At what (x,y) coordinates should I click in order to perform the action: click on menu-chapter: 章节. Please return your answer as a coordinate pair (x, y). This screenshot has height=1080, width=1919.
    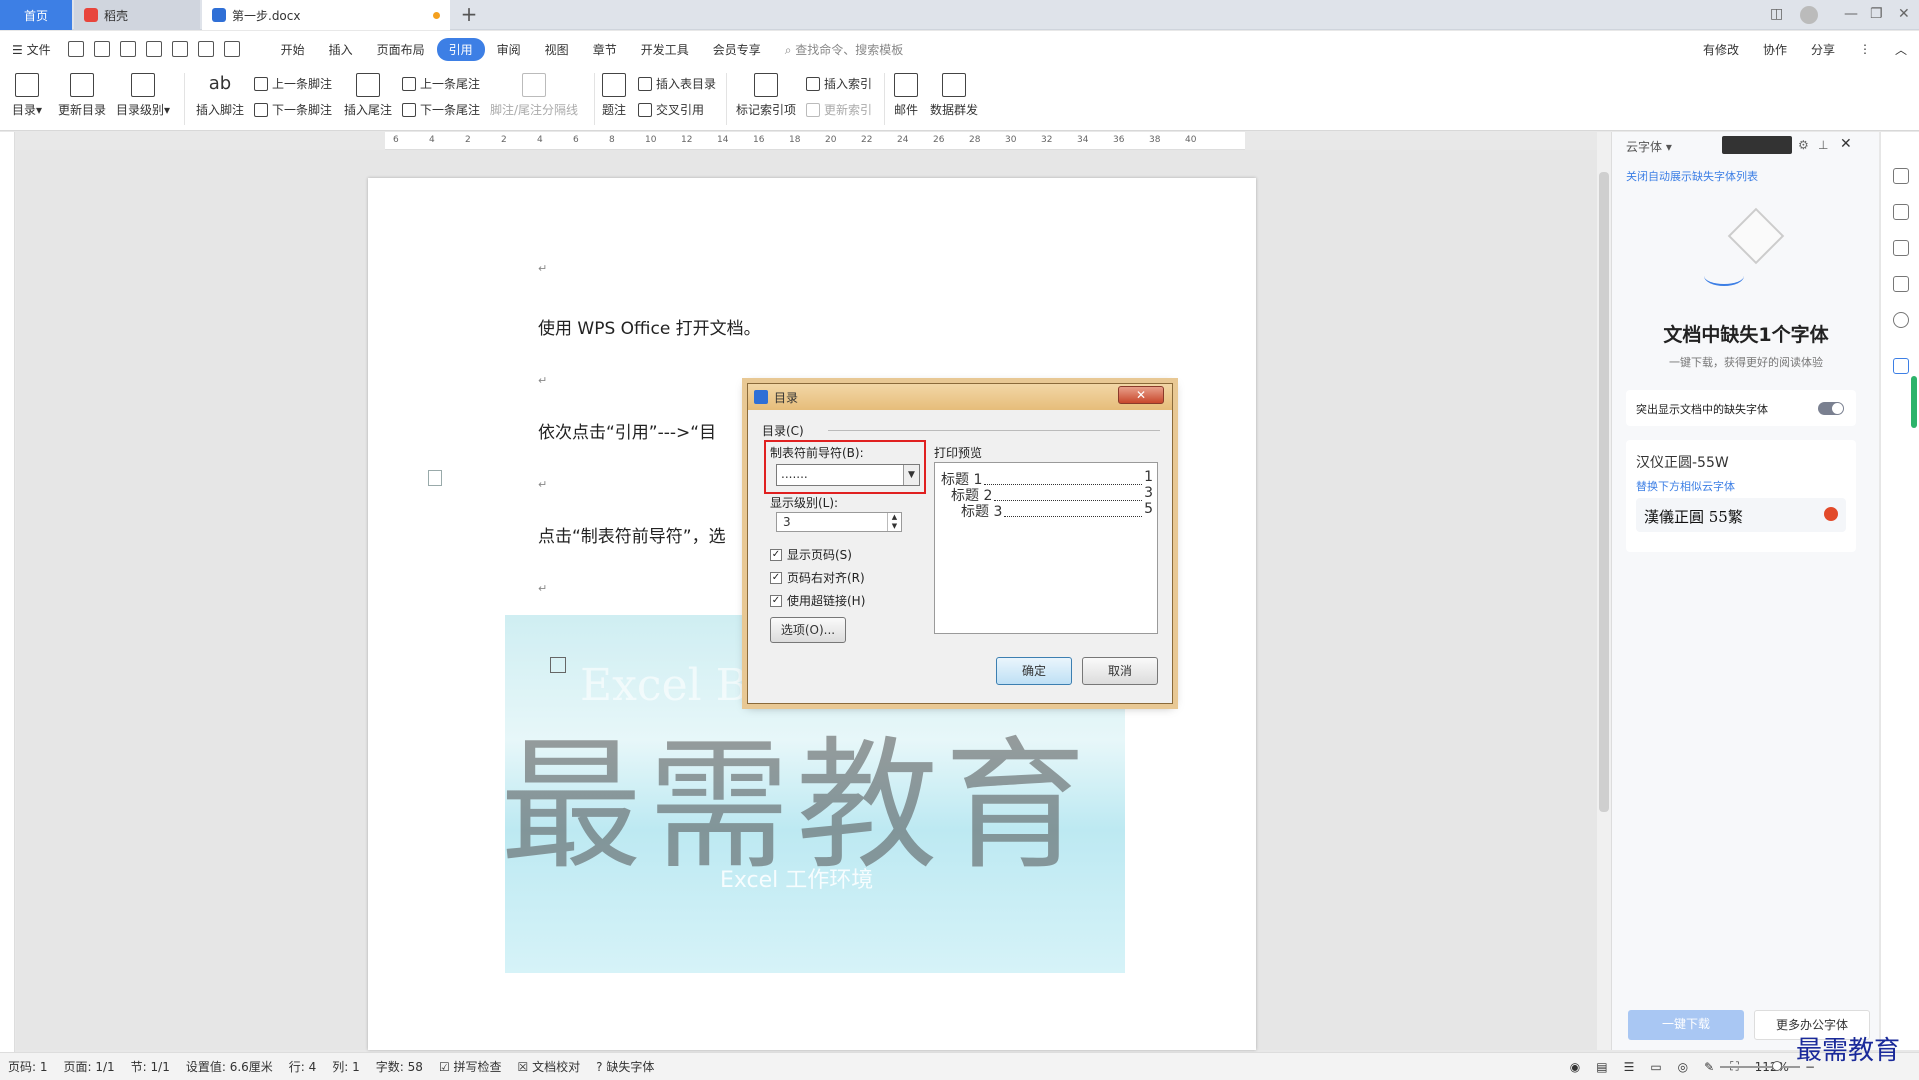
    Looking at the image, I should click on (605, 49).